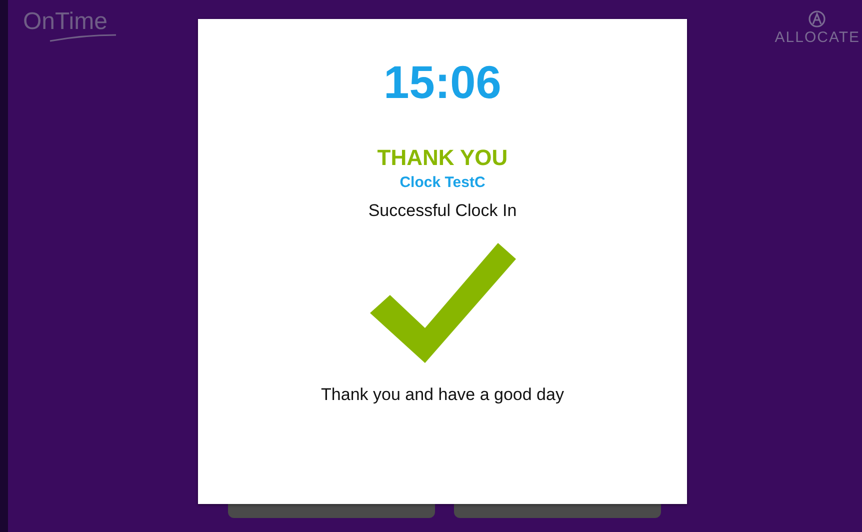 The width and height of the screenshot is (862, 532). I want to click on ontime-logo: OnTime, so click(65, 22).